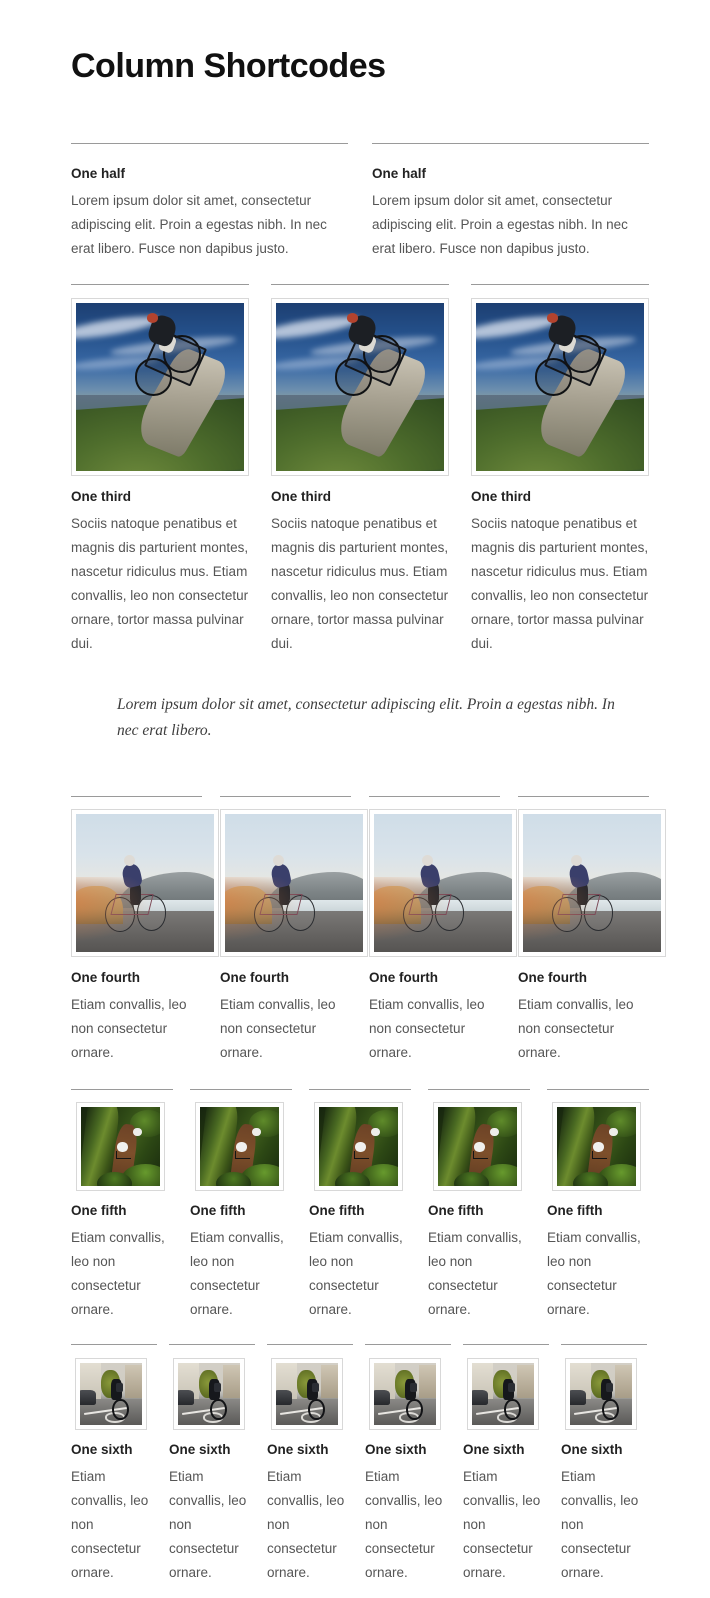 The width and height of the screenshot is (710, 1598). Describe the element at coordinates (298, 1449) in the screenshot. I see `column-heading: One sixth` at that location.